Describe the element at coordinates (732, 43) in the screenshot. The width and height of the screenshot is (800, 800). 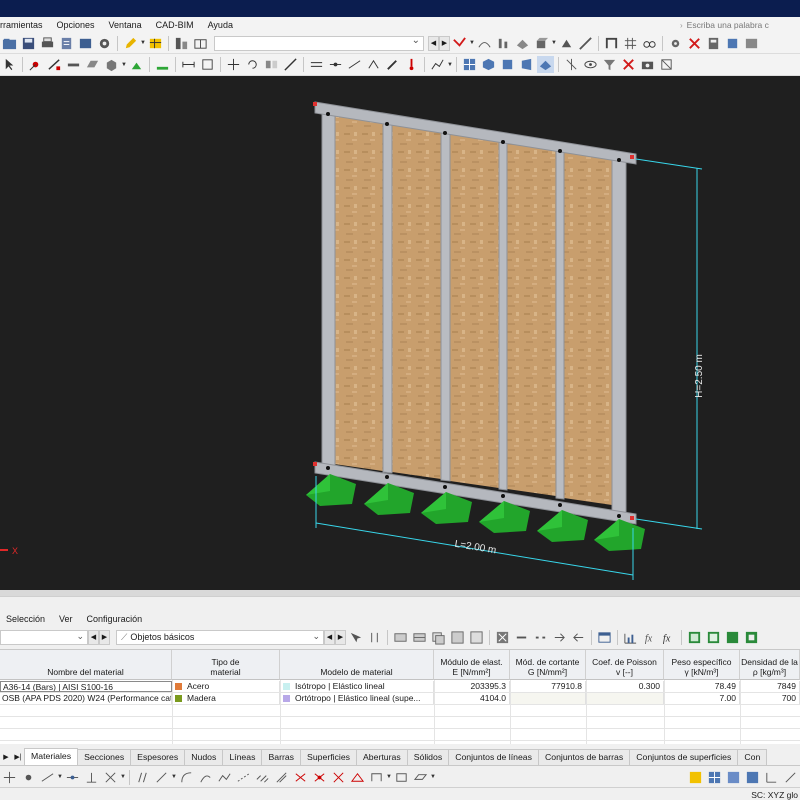
I see `design-check-icon` at that location.